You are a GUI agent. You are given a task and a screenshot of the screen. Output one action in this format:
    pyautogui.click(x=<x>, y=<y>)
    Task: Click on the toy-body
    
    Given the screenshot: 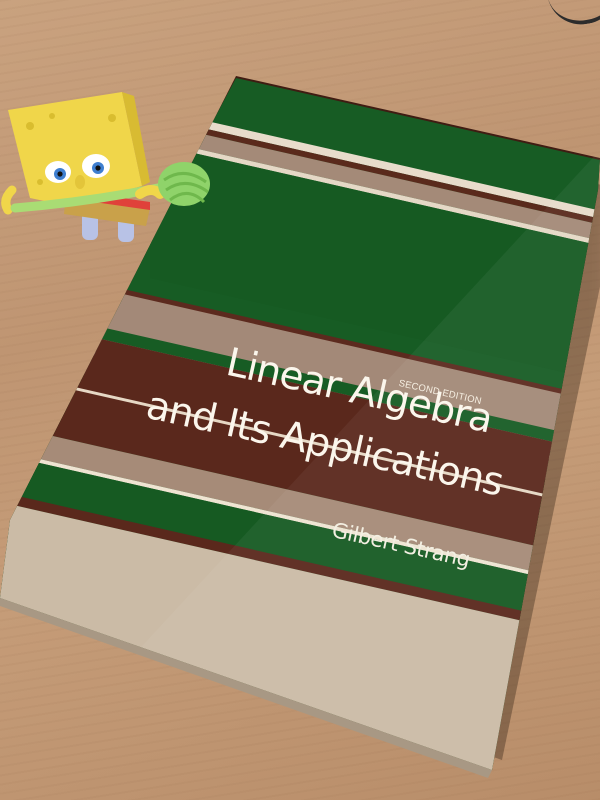 What is the action you would take?
    pyautogui.click(x=75, y=149)
    